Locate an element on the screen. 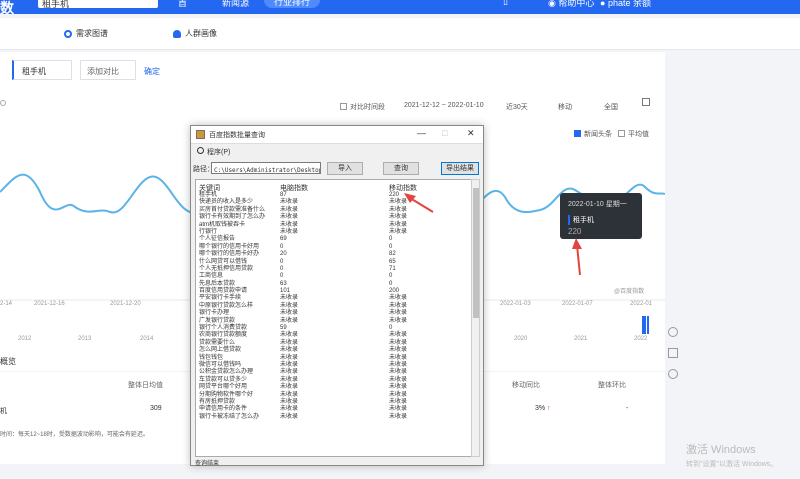  query-button: 查询 is located at coordinates (401, 168).